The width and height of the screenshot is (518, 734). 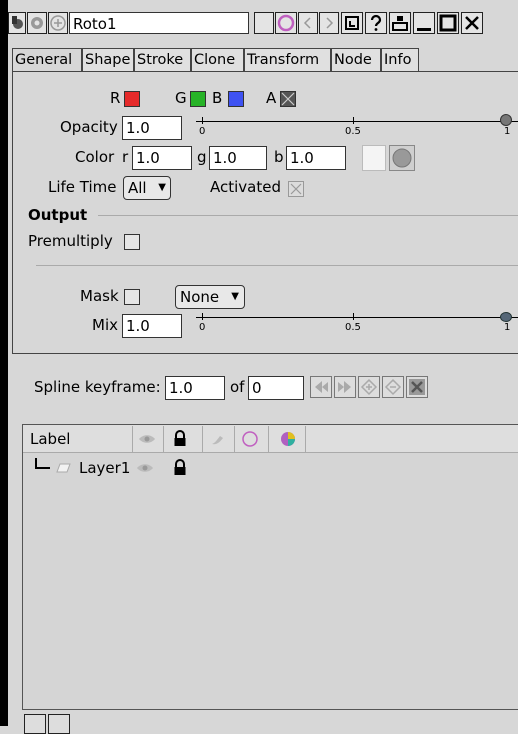 I want to click on activated-label: Activated, so click(x=245, y=187).